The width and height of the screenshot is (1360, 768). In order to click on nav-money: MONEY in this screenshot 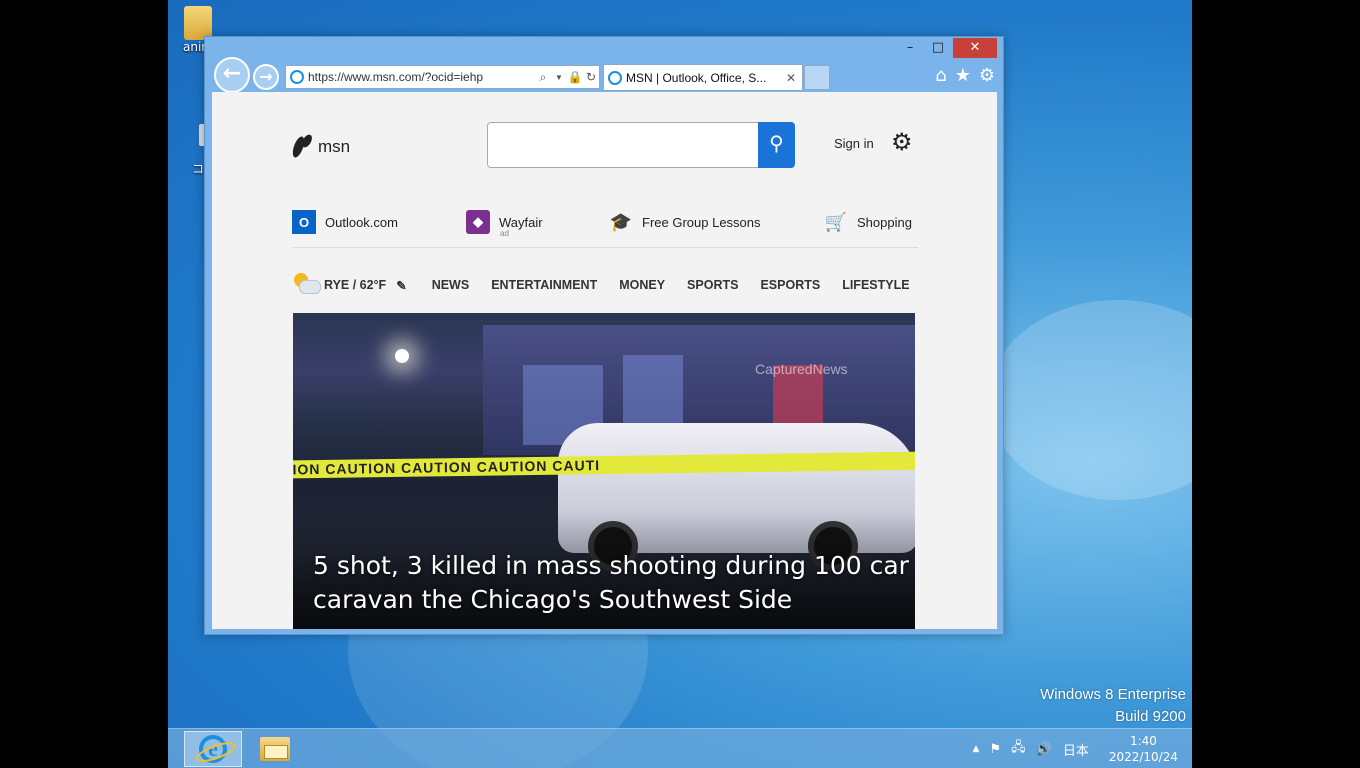, I will do `click(642, 285)`.